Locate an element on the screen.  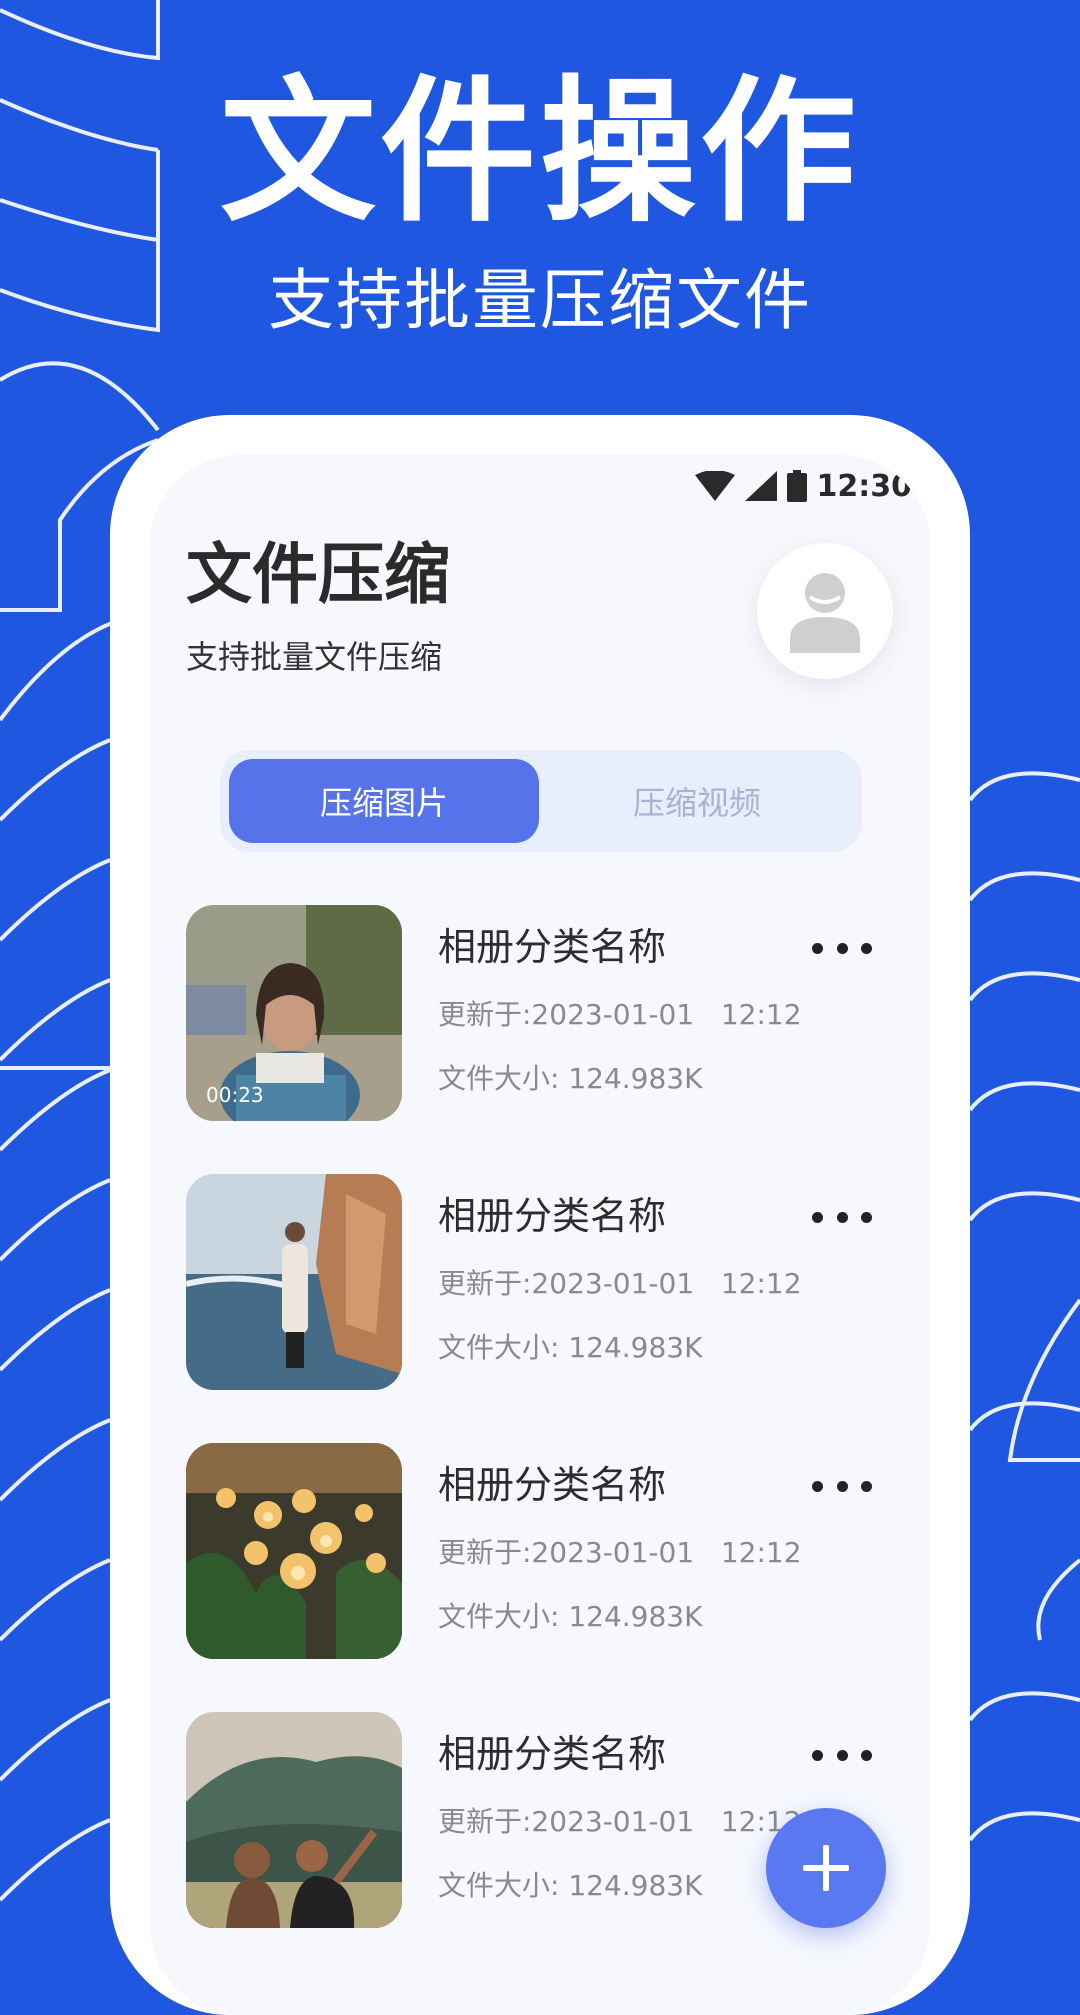
hero-title: 文件操作 is located at coordinates (540, 152).